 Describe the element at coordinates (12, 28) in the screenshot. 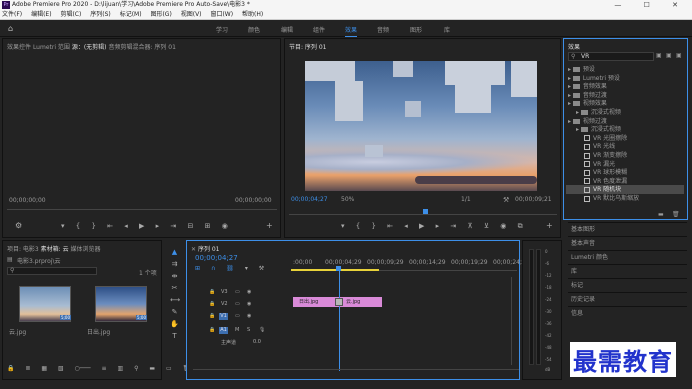

I see `home-icon: ⌂` at that location.